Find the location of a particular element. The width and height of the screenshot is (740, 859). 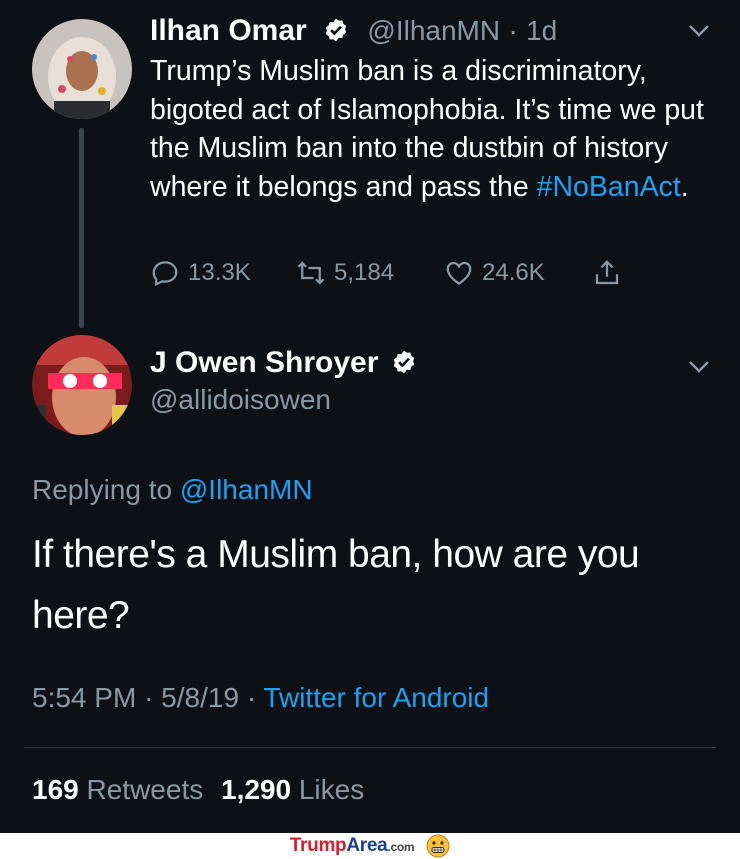

watermark-footer: TrumpArea.com is located at coordinates (370, 846).